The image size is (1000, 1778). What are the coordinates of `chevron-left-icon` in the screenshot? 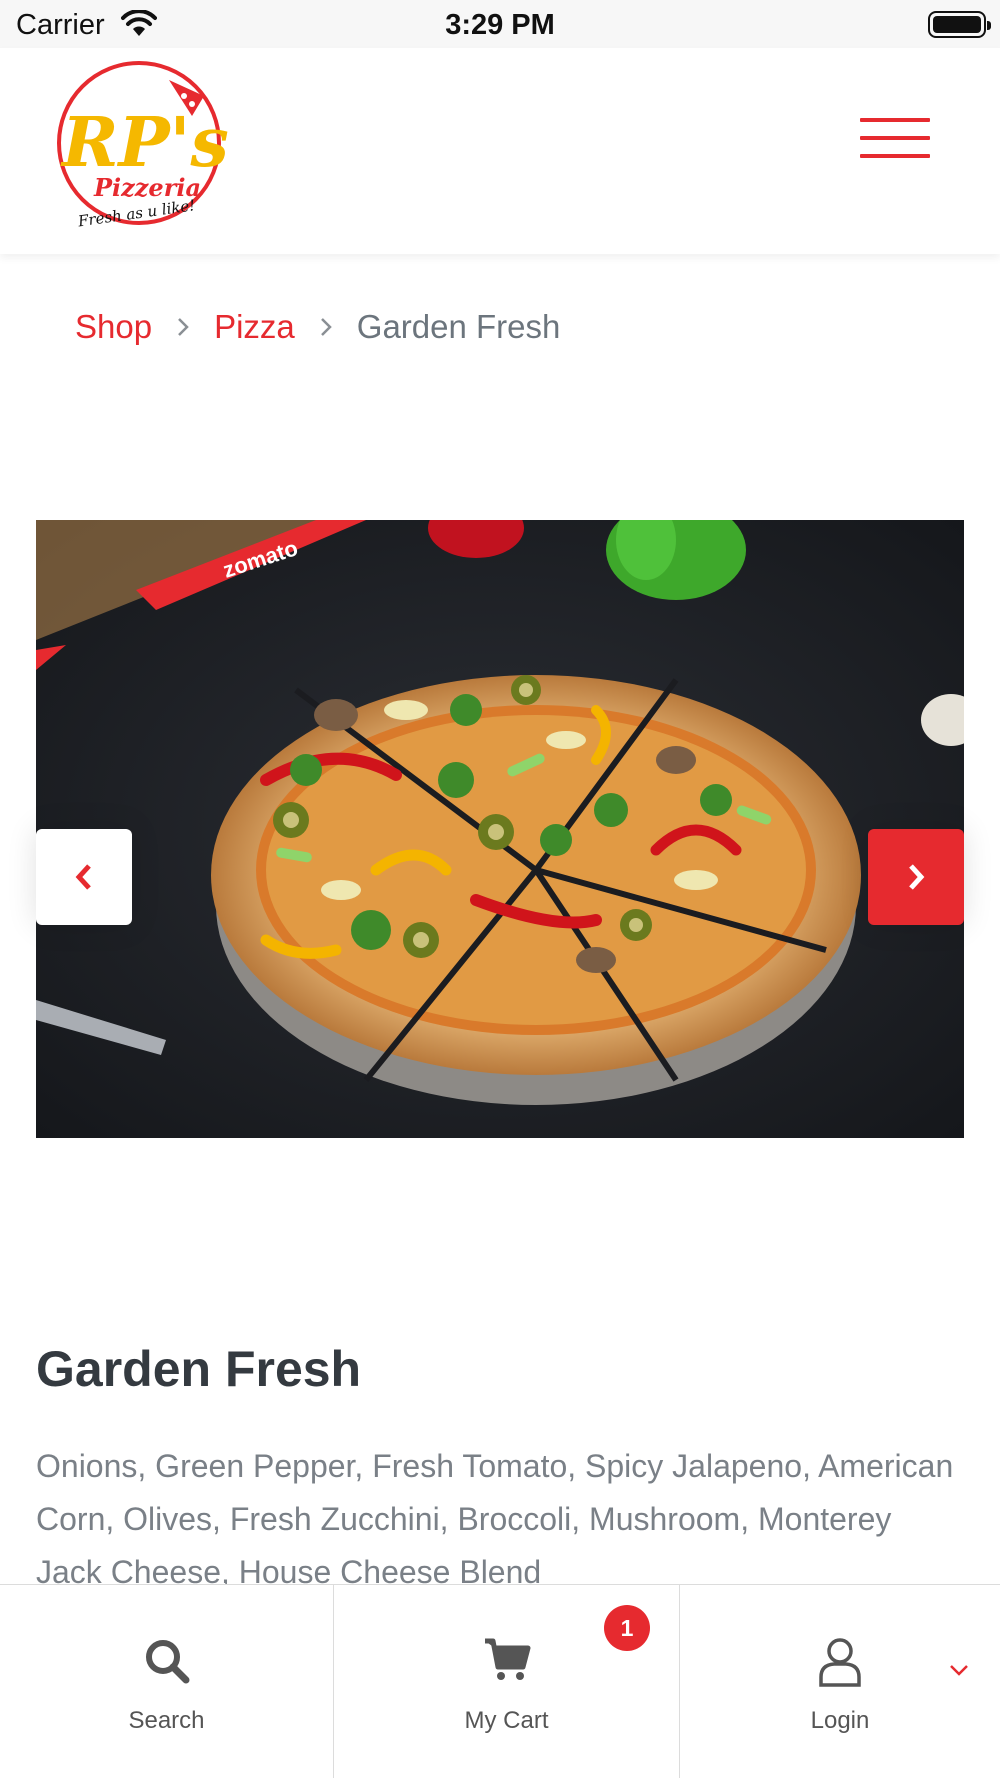 It's located at (83, 877).